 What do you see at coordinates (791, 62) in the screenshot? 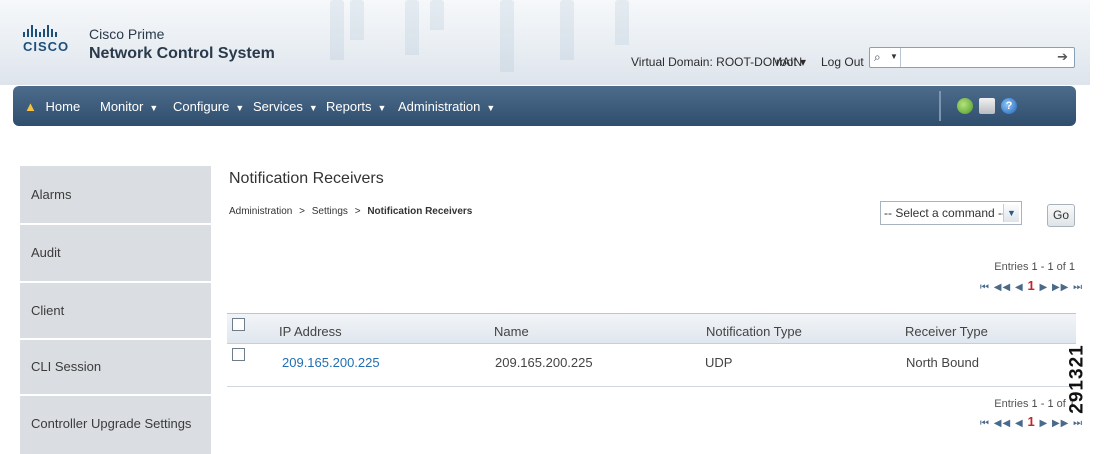
I see `user-menu: root ▾` at bounding box center [791, 62].